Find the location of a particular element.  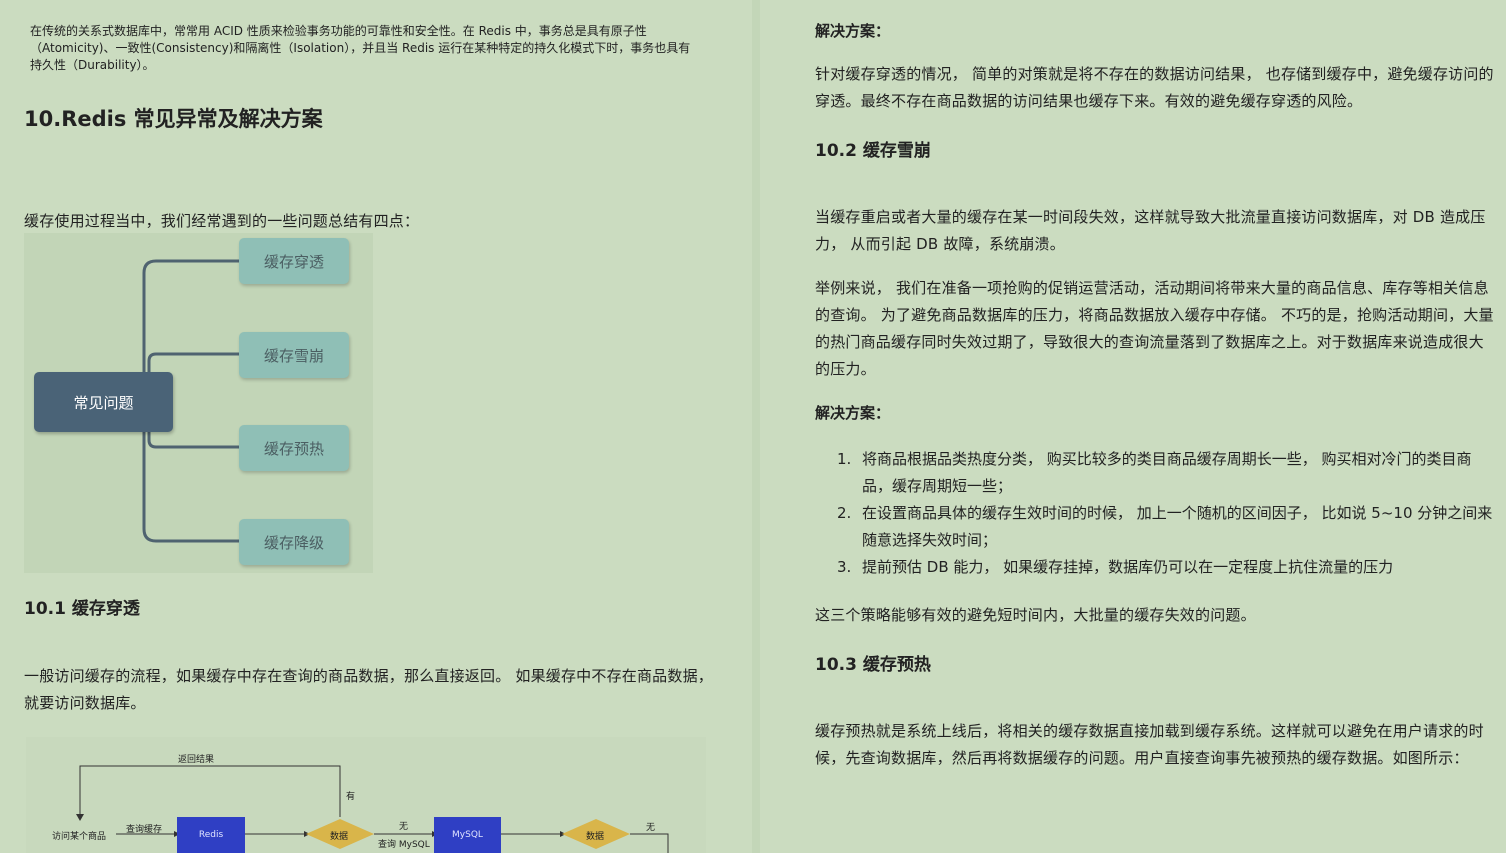

flow-label-none-1: 无 is located at coordinates (404, 827).